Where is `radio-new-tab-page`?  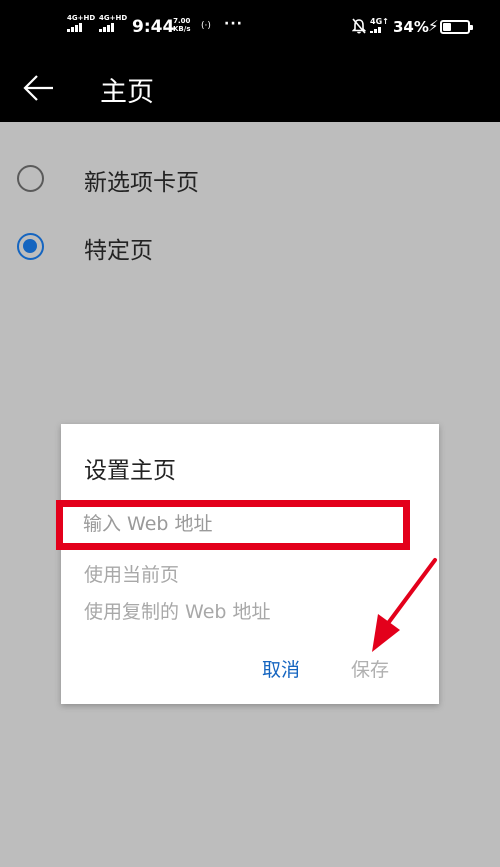 radio-new-tab-page is located at coordinates (30, 178).